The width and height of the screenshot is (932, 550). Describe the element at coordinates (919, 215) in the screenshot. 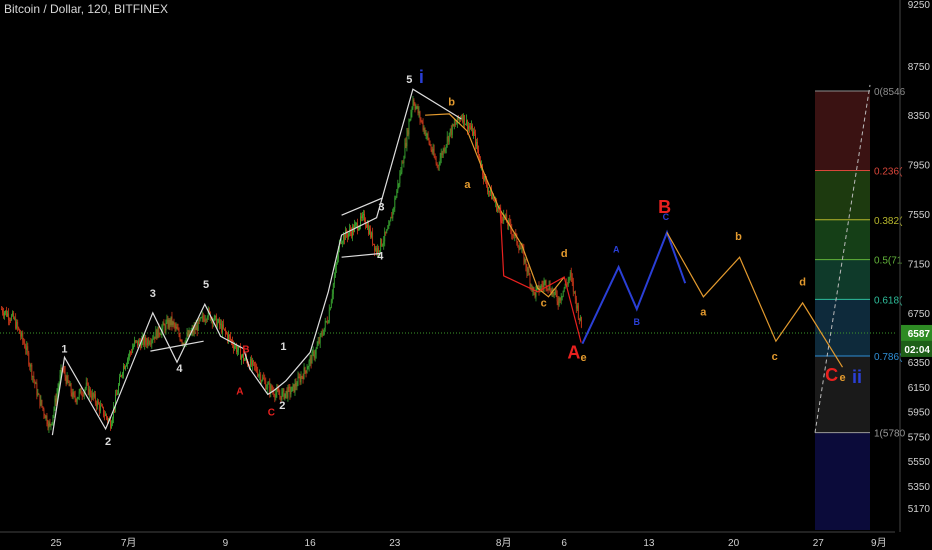

I see `y-tick-label: 7550` at that location.